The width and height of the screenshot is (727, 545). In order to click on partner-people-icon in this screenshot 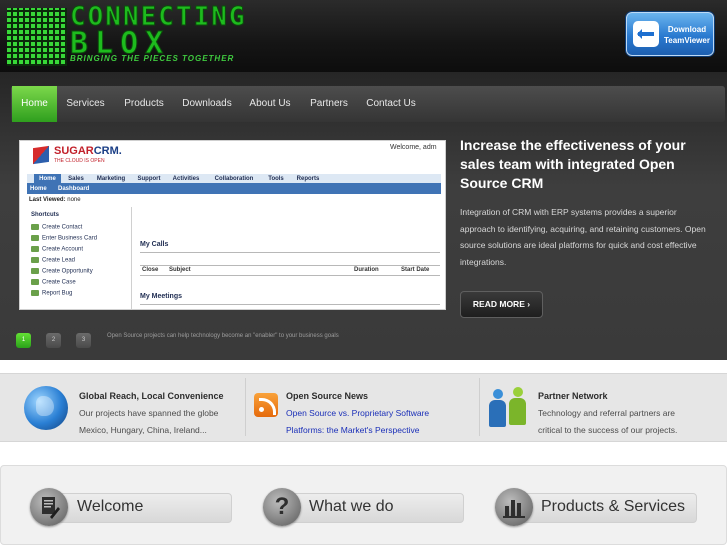, I will do `click(510, 408)`.